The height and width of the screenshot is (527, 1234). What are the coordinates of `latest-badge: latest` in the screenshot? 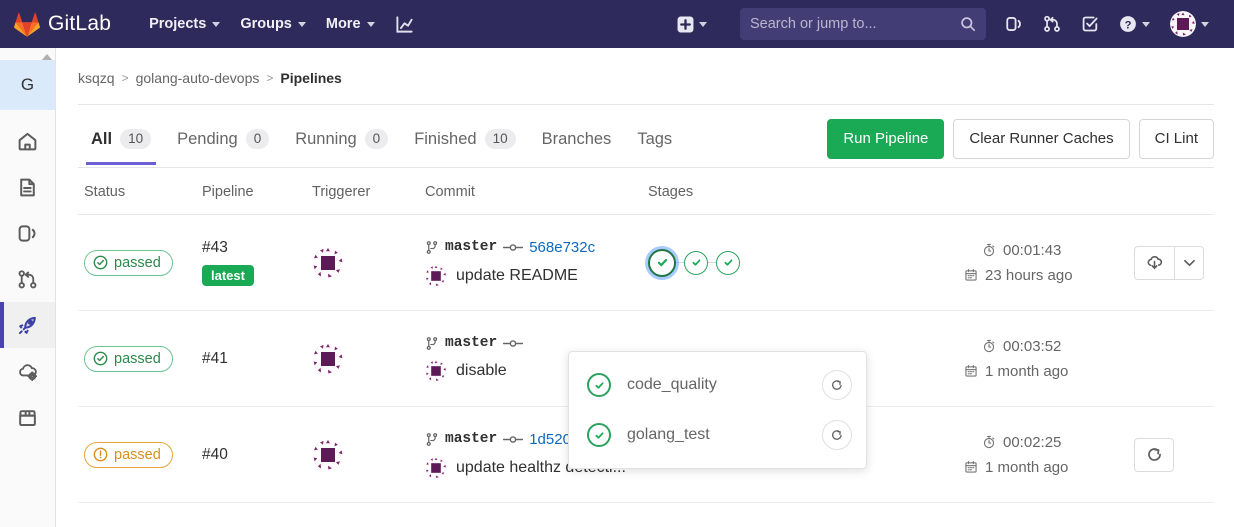 It's located at (228, 275).